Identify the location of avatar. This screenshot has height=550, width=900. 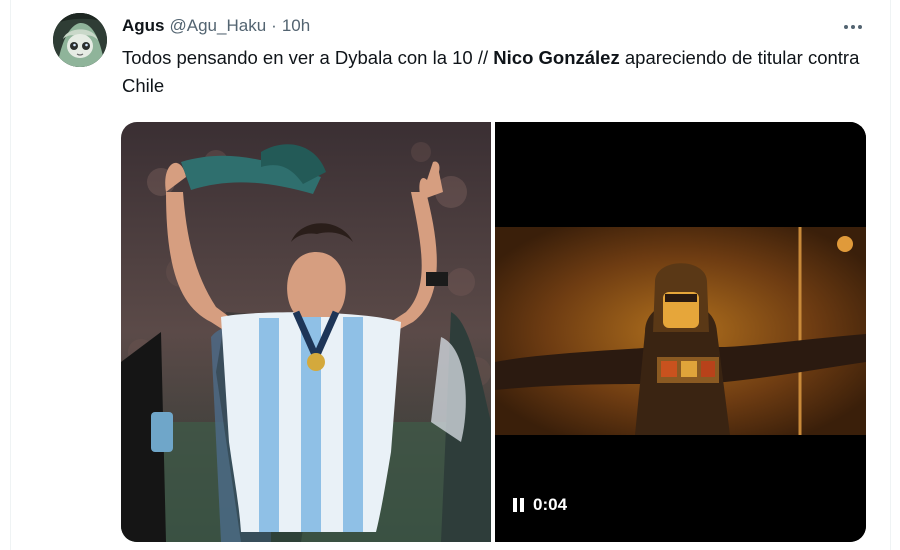
(80, 40).